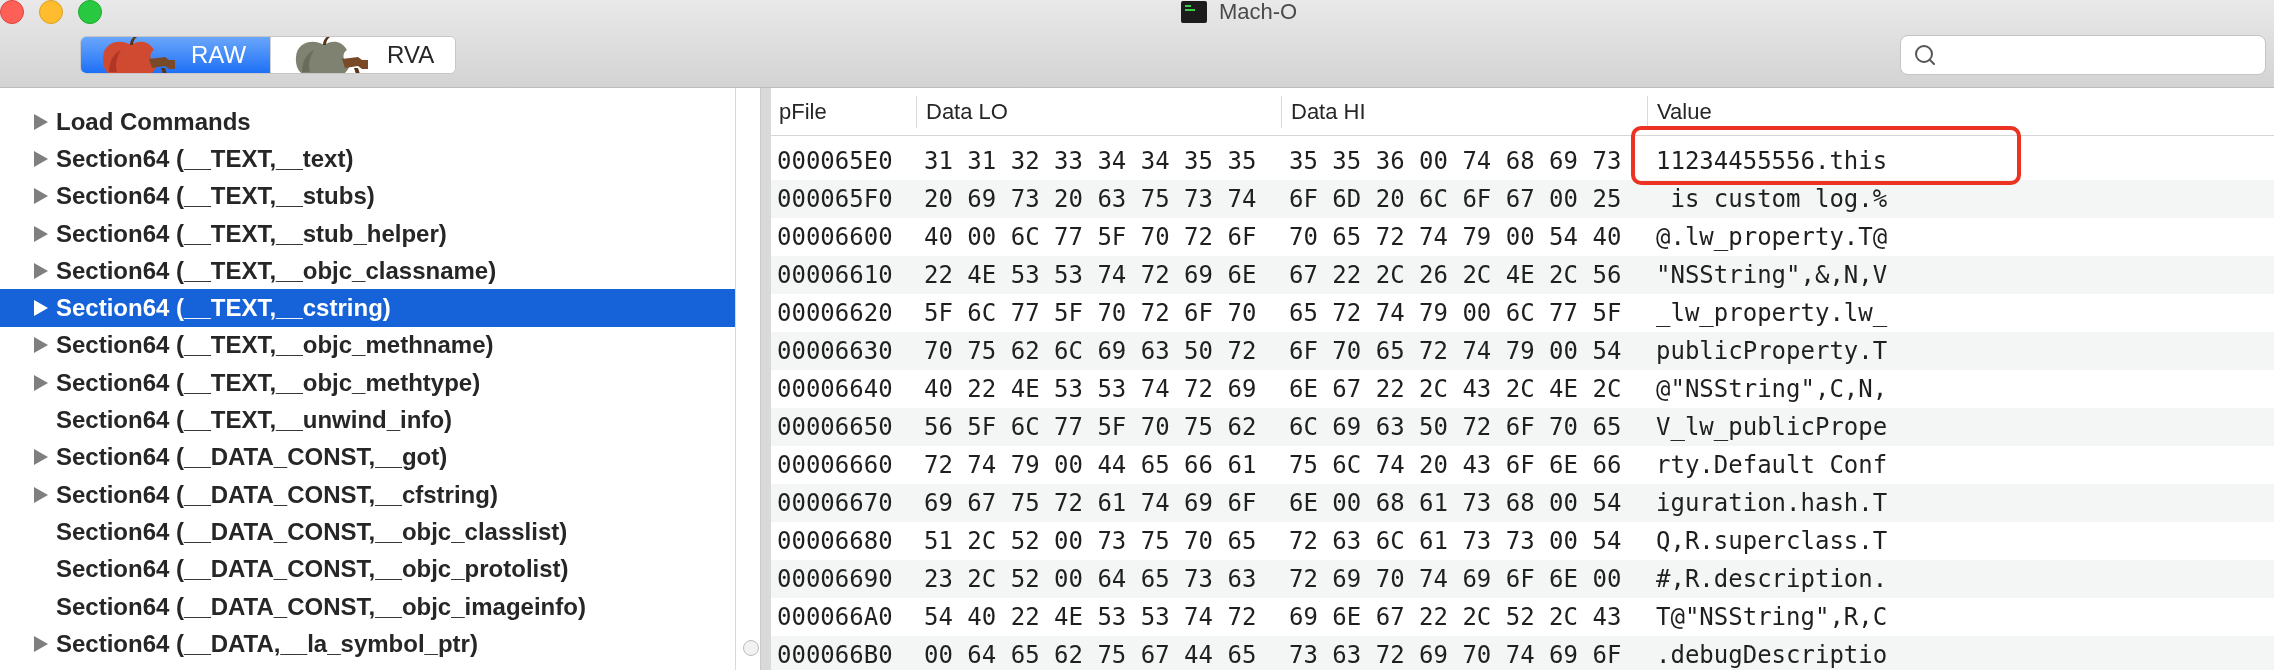  Describe the element at coordinates (835, 275) in the screenshot. I see `table-cell-text: 00006610` at that location.